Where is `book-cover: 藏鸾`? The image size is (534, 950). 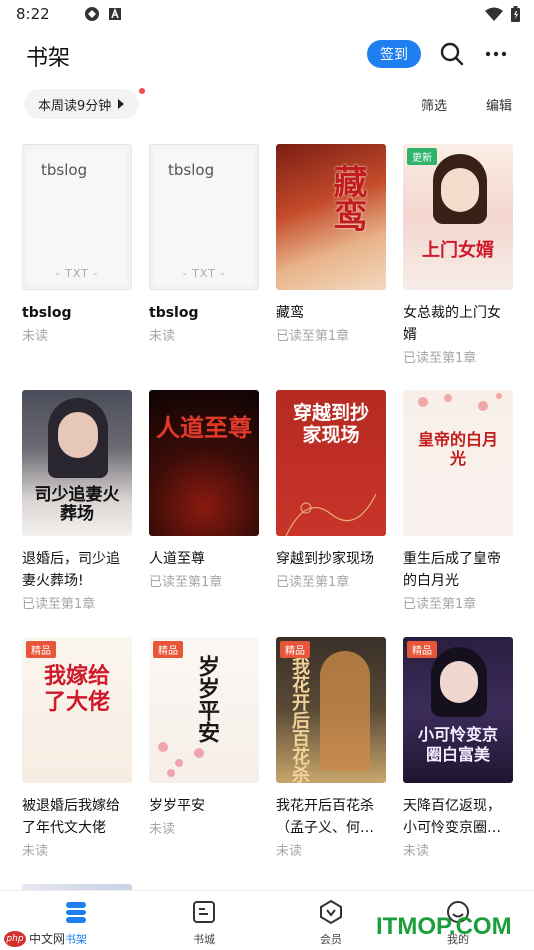 book-cover: 藏鸾 is located at coordinates (331, 217).